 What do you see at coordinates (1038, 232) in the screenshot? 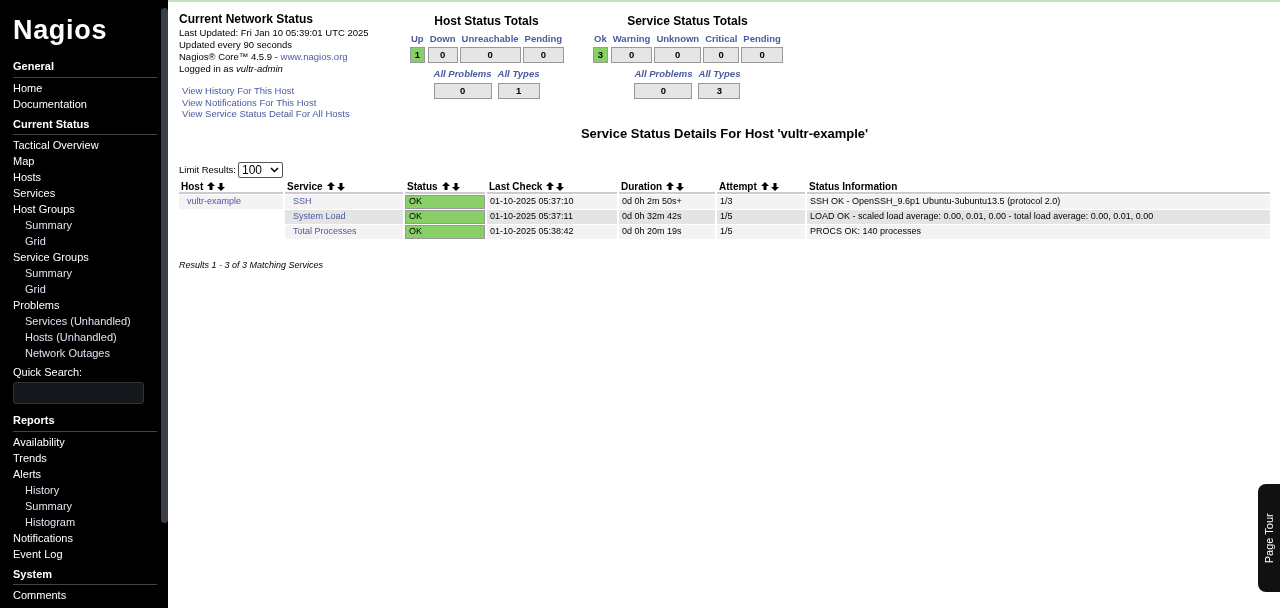
I see `table-cell: PROCS OK: 140 processes` at bounding box center [1038, 232].